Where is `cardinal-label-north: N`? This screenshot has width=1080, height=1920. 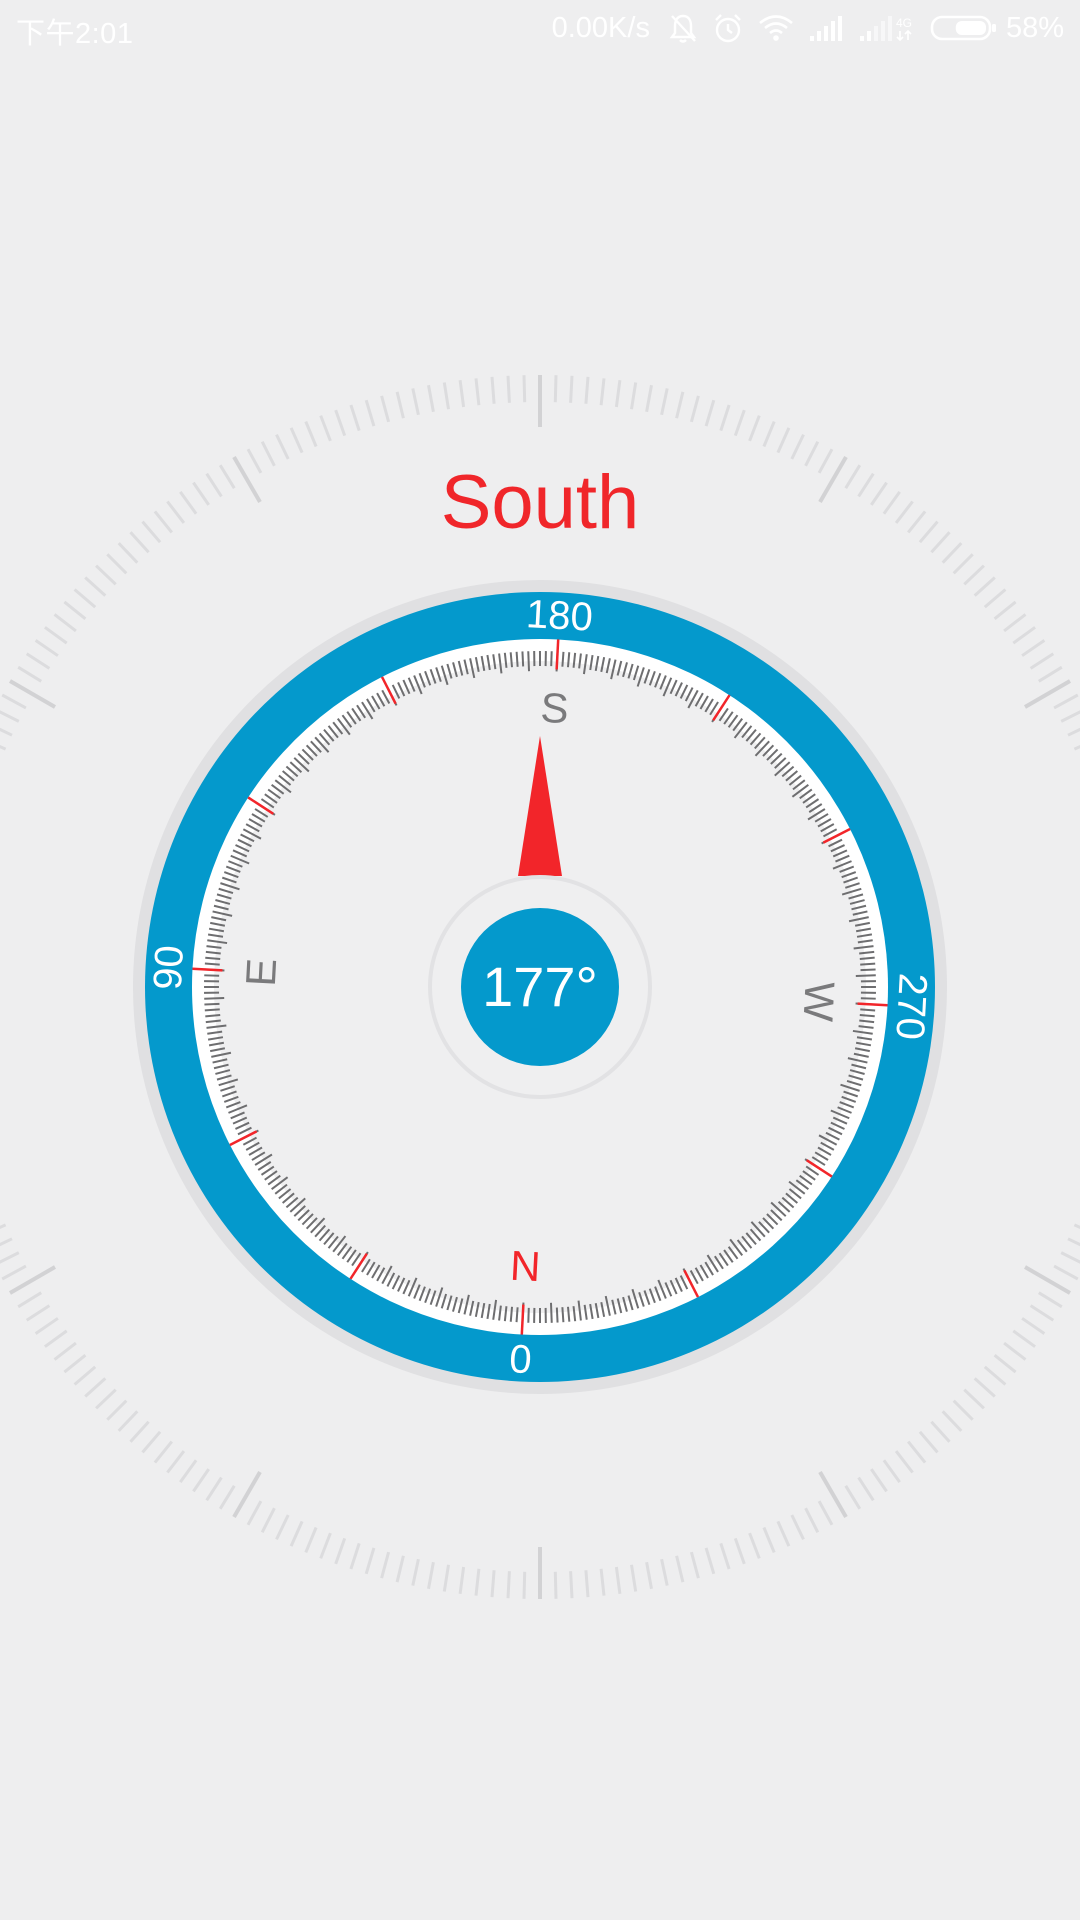 cardinal-label-north: N is located at coordinates (525, 1266).